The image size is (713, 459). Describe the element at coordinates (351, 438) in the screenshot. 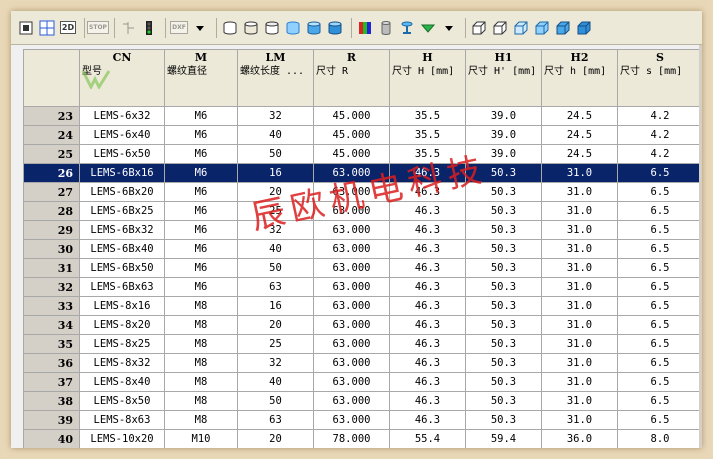

I see `table-cell: 78.000` at that location.